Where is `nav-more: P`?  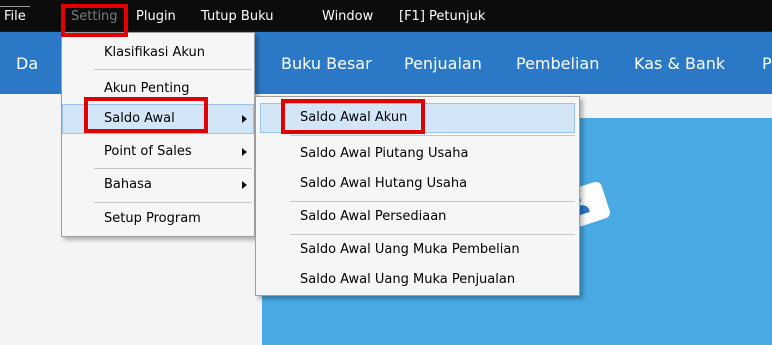
nav-more: P is located at coordinates (767, 63).